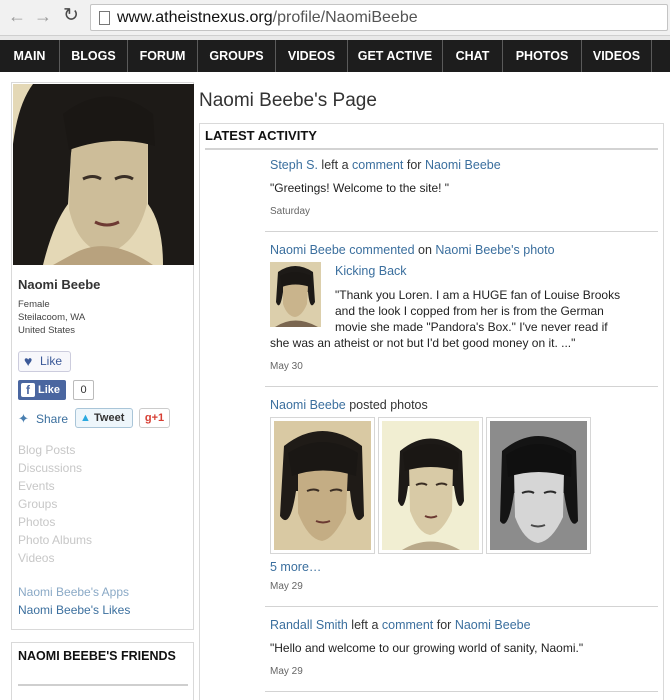  Describe the element at coordinates (47, 330) in the screenshot. I see `profile-country: United States` at that location.